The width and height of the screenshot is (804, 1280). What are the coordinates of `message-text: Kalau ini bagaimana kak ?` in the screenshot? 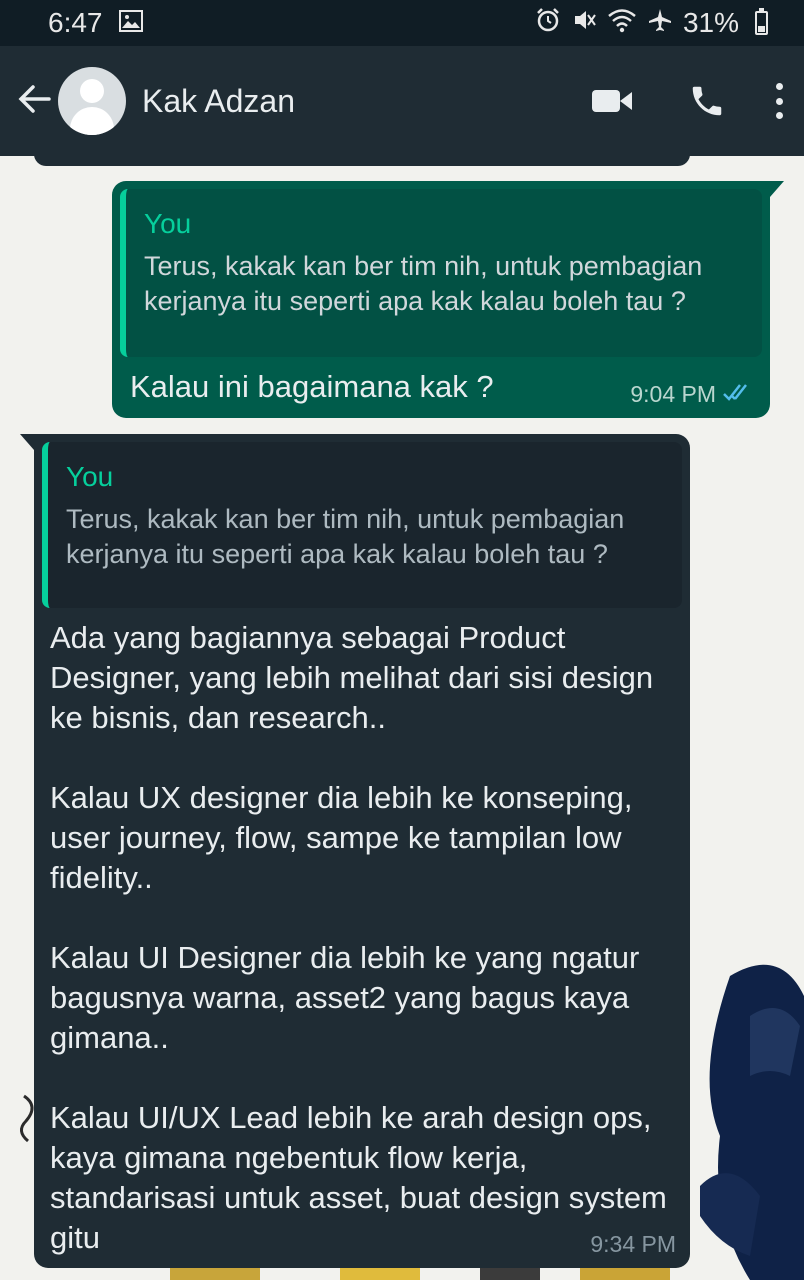 It's located at (312, 386).